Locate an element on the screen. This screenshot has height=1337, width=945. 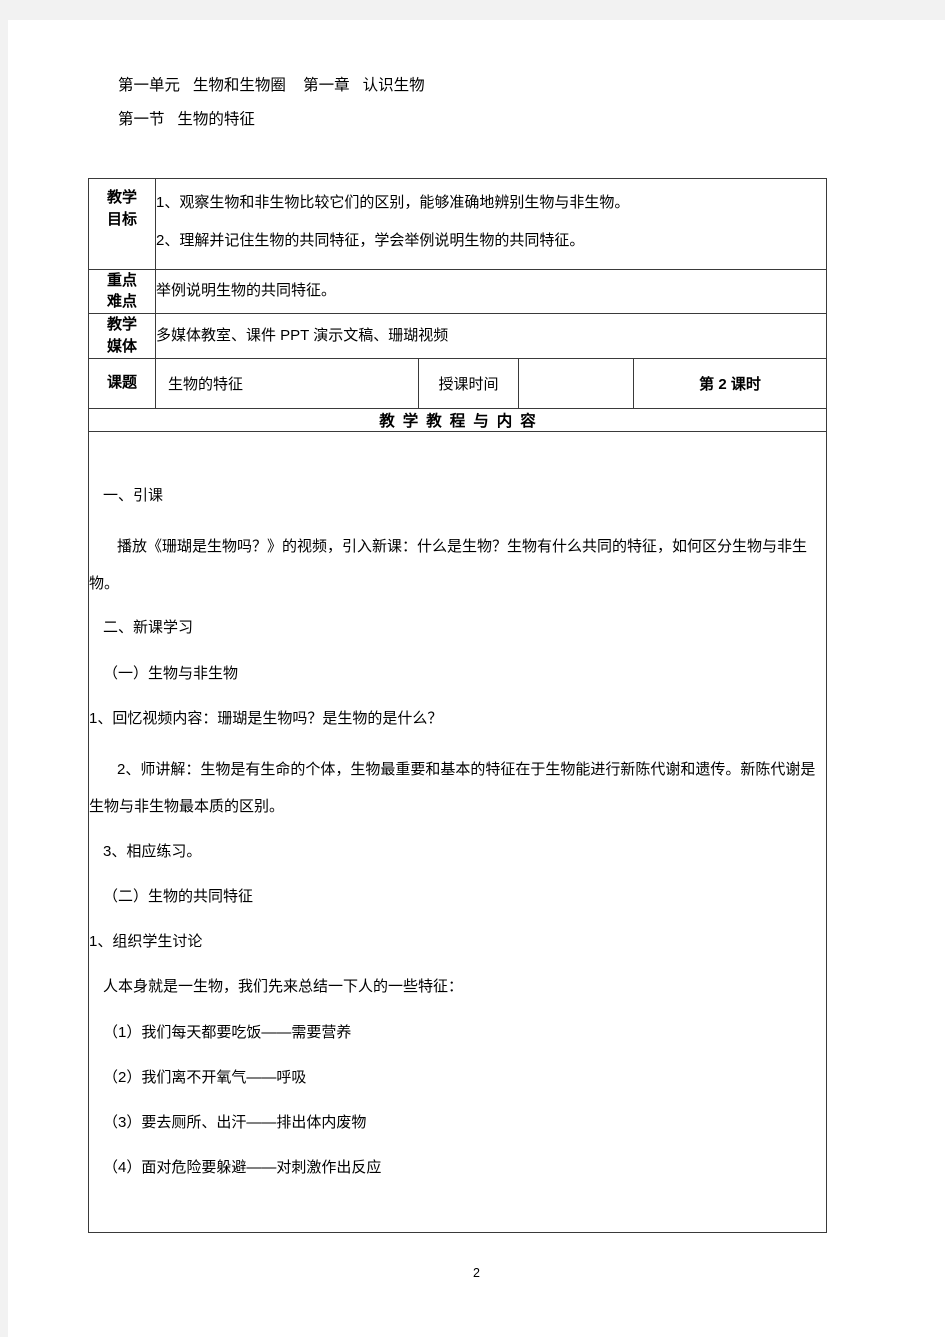
label-teaching-media-line1: 教学 is located at coordinates (121, 324).